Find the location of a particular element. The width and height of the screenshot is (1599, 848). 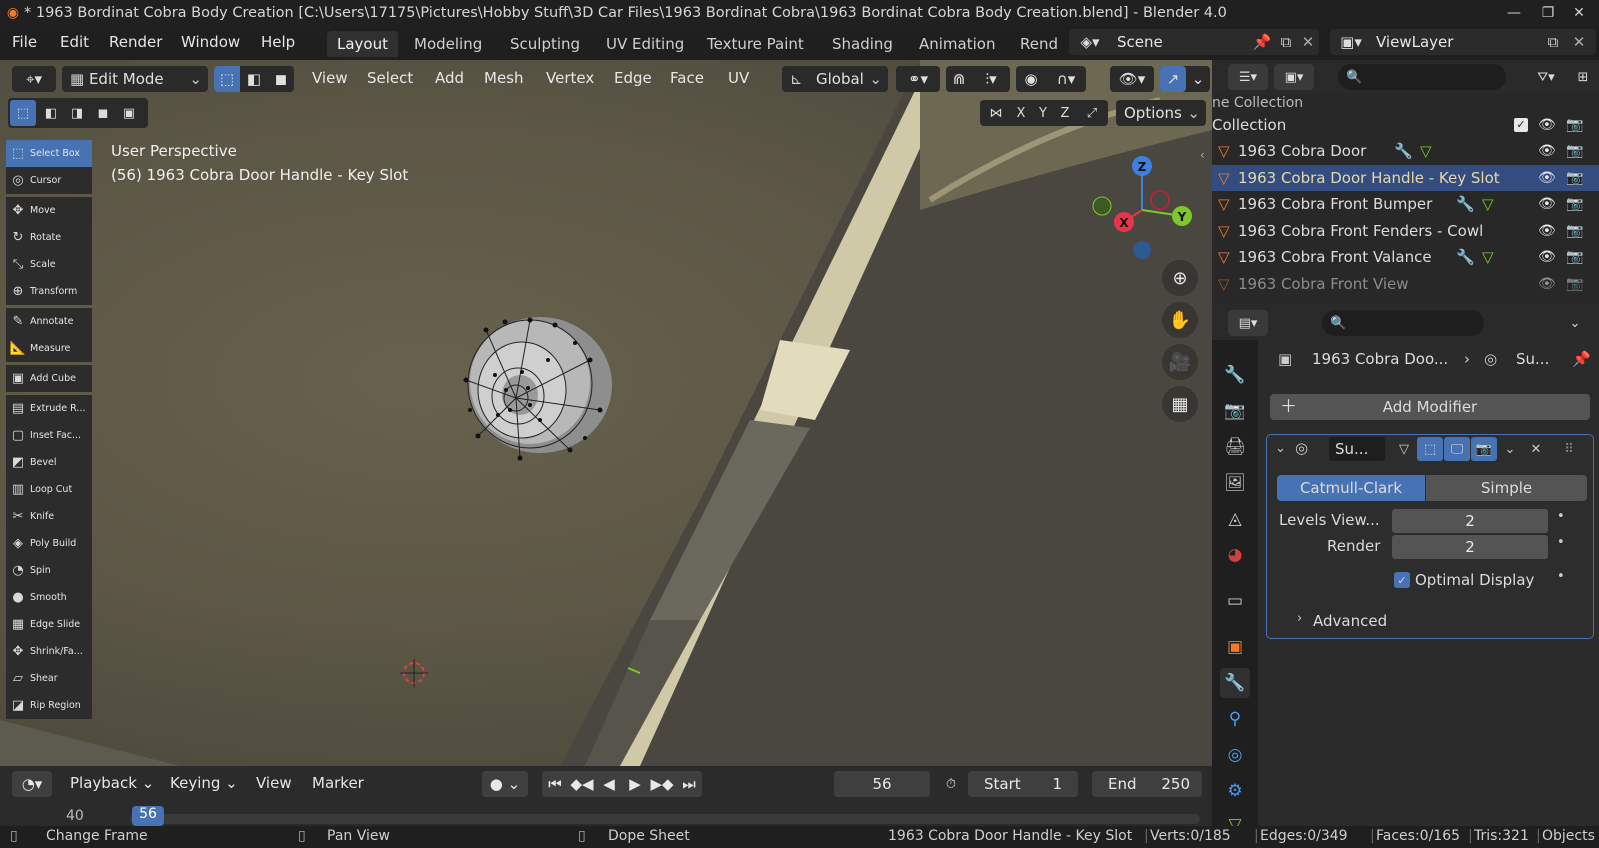

tool-knife: ✂ Knife is located at coordinates (49, 516).